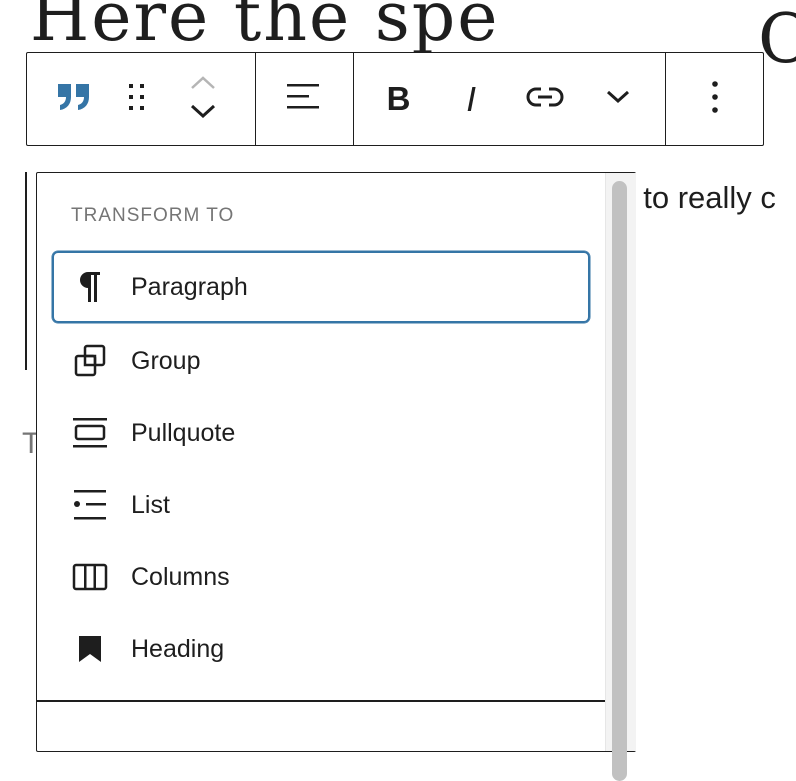 The height and width of the screenshot is (781, 796). Describe the element at coordinates (701, 197) in the screenshot. I see `background-paragraph: t to really c` at that location.